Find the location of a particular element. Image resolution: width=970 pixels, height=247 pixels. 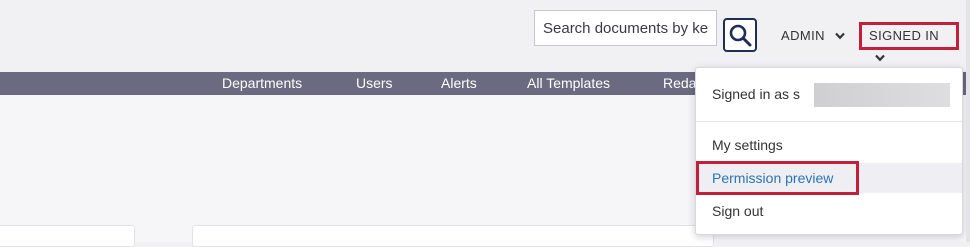

menu-item-sign-out: Sign out is located at coordinates (829, 211).